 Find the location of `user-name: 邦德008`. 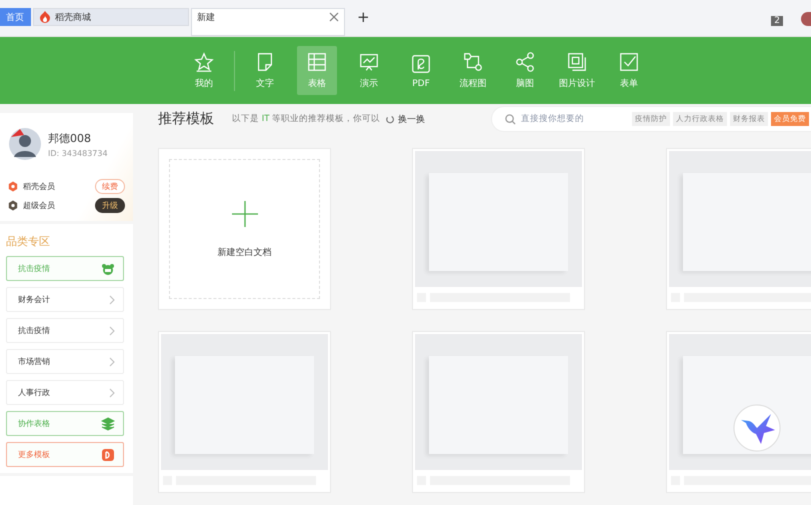

user-name: 邦德008 is located at coordinates (70, 138).